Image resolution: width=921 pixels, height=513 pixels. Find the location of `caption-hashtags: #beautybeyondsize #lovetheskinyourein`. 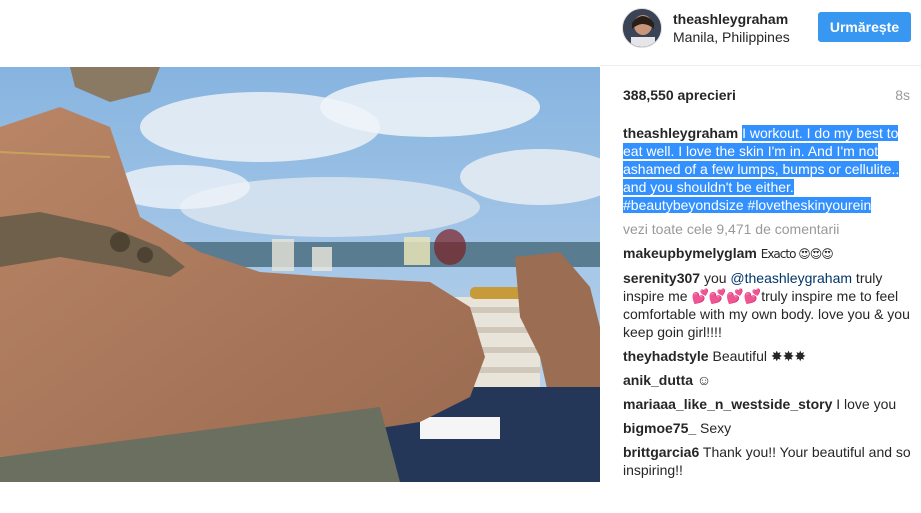

caption-hashtags: #beautybeyondsize #lovetheskinyourein is located at coordinates (747, 205).